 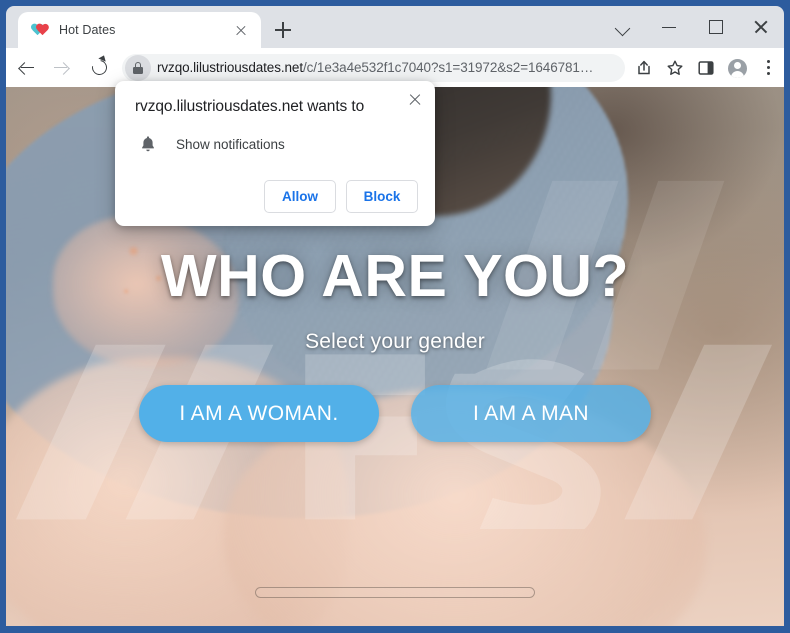 What do you see at coordinates (737, 68) in the screenshot?
I see `profile-avatar-icon` at bounding box center [737, 68].